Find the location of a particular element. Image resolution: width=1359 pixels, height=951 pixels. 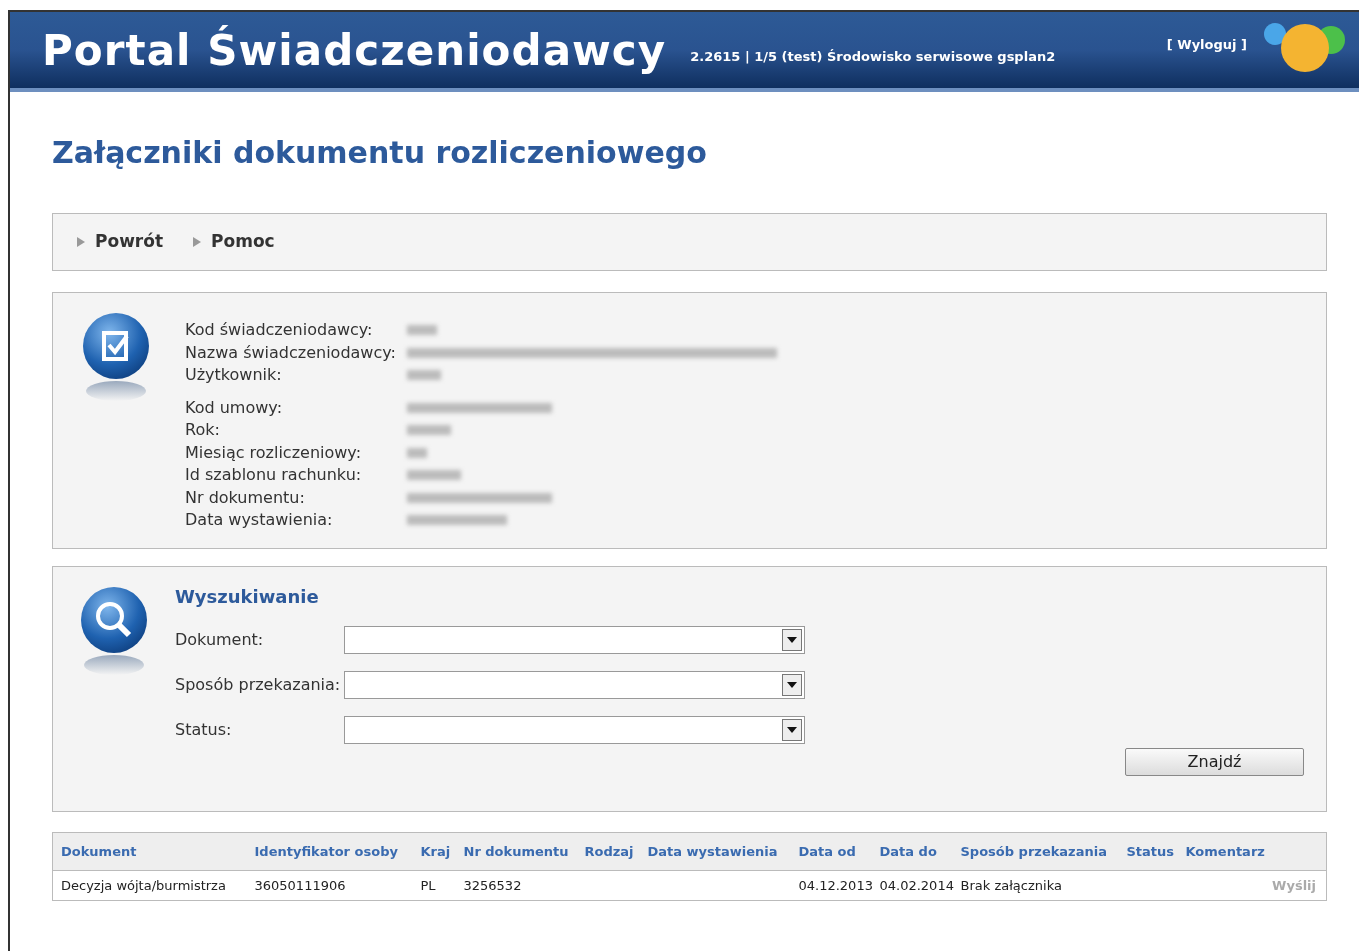

column-header: Data od is located at coordinates (831, 851).